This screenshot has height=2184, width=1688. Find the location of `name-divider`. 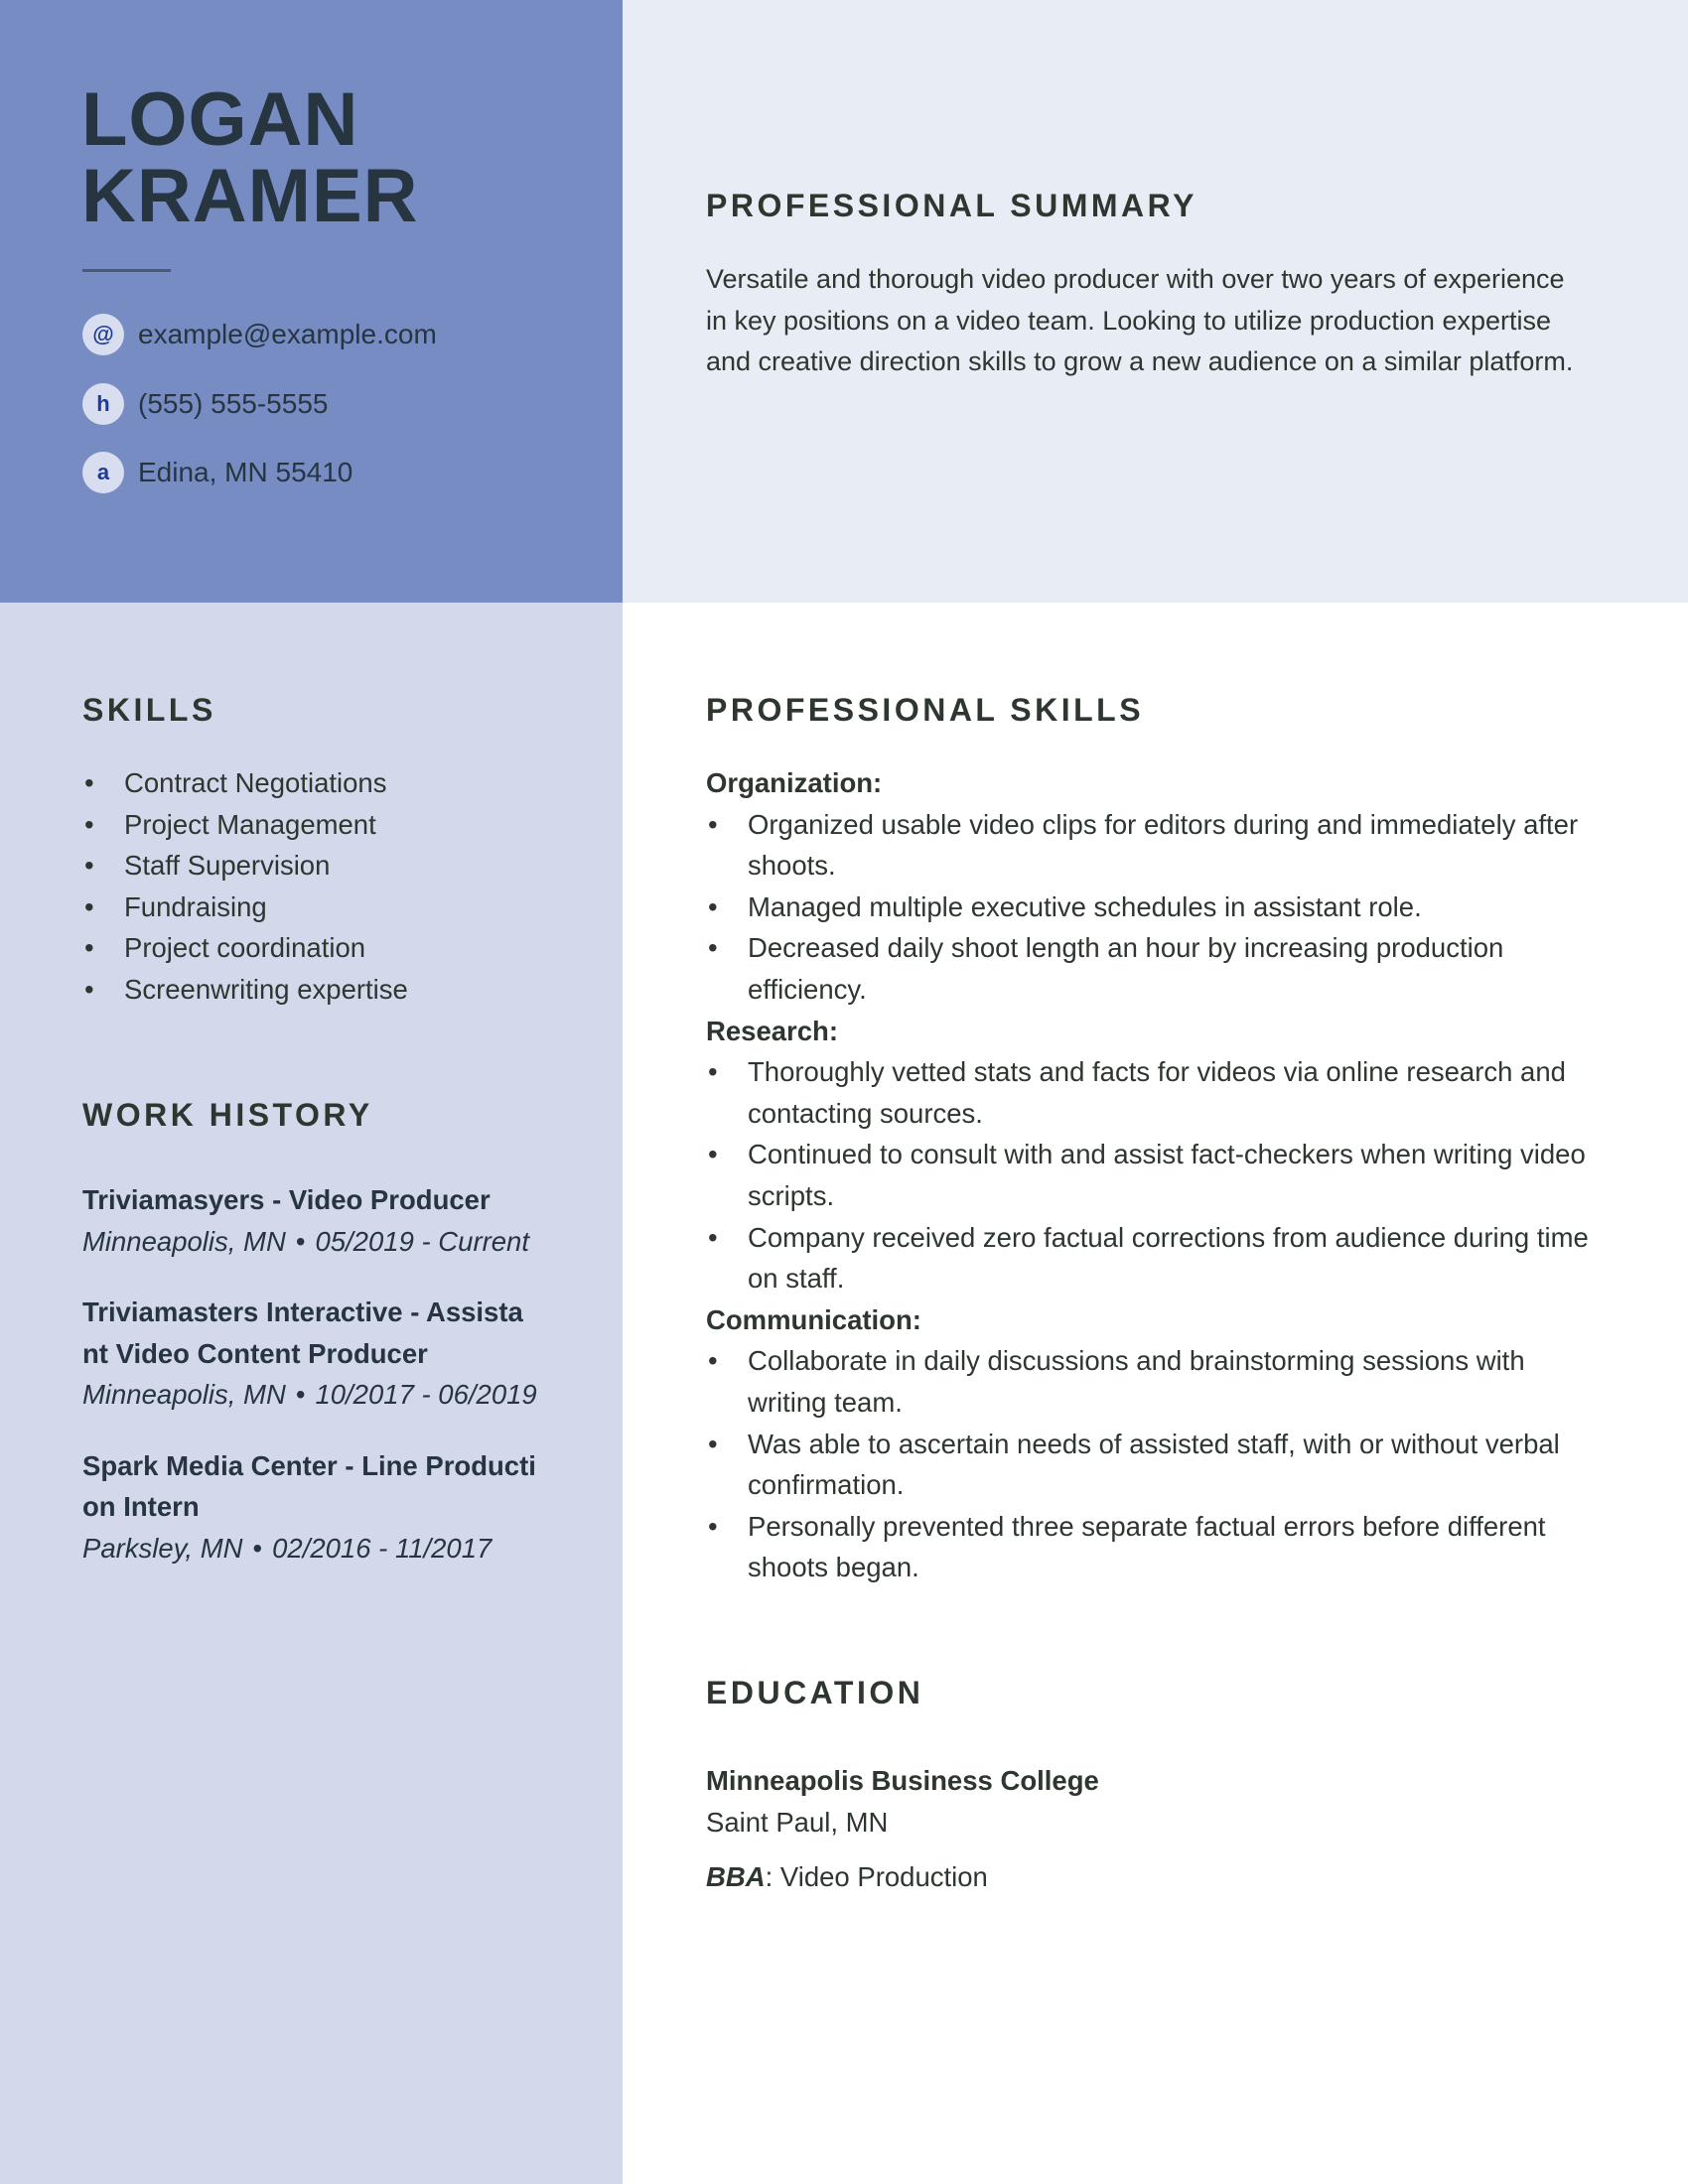

name-divider is located at coordinates (126, 270).